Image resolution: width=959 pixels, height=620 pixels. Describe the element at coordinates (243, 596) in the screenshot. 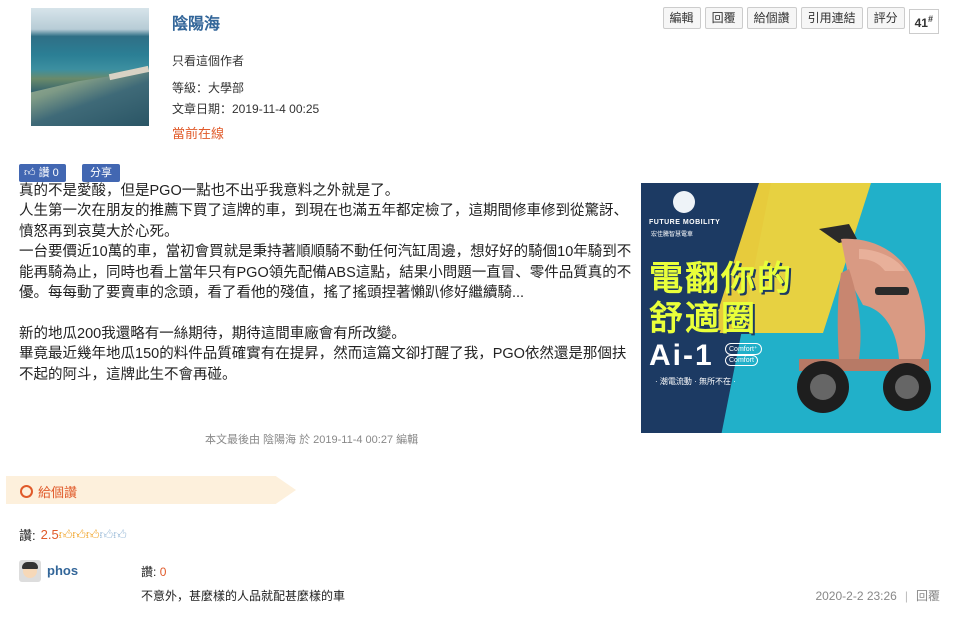

I see `comment-text: 不意外，甚麼樣的人品就配甚麼樣的車` at that location.